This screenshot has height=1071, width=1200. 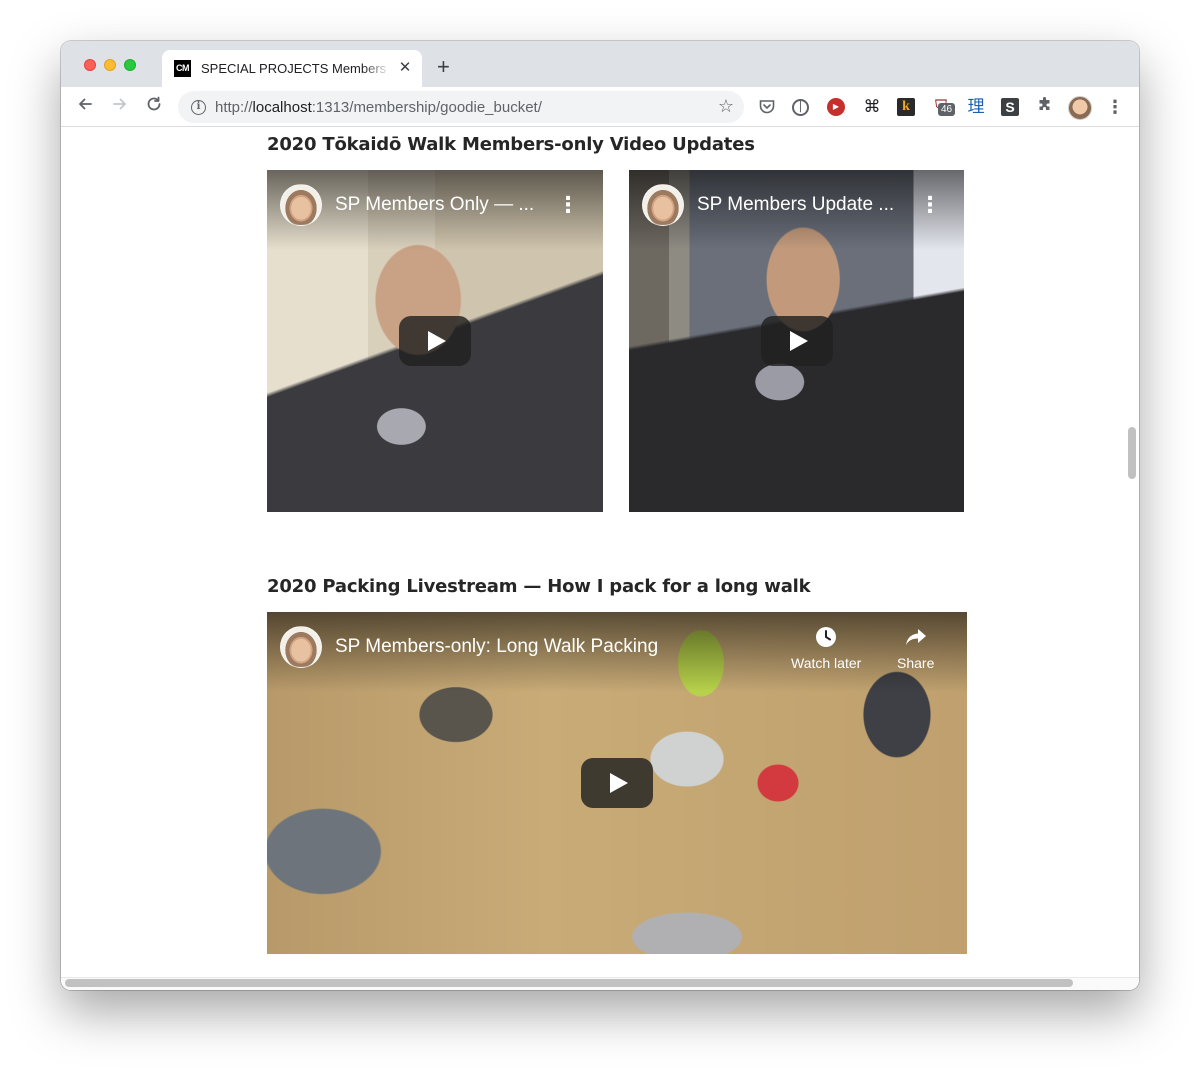 I want to click on extension-badge: 46, so click(x=947, y=109).